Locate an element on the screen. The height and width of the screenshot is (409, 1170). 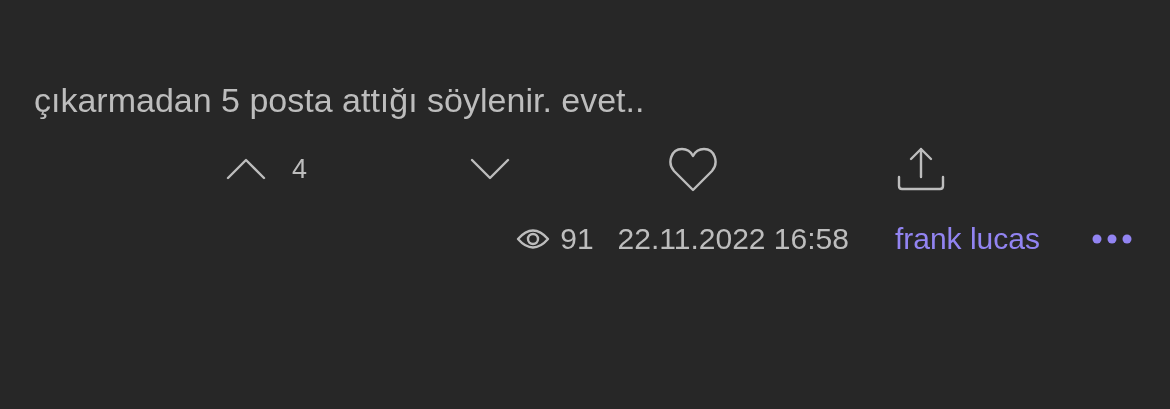
upvote-button is located at coordinates (246, 169).